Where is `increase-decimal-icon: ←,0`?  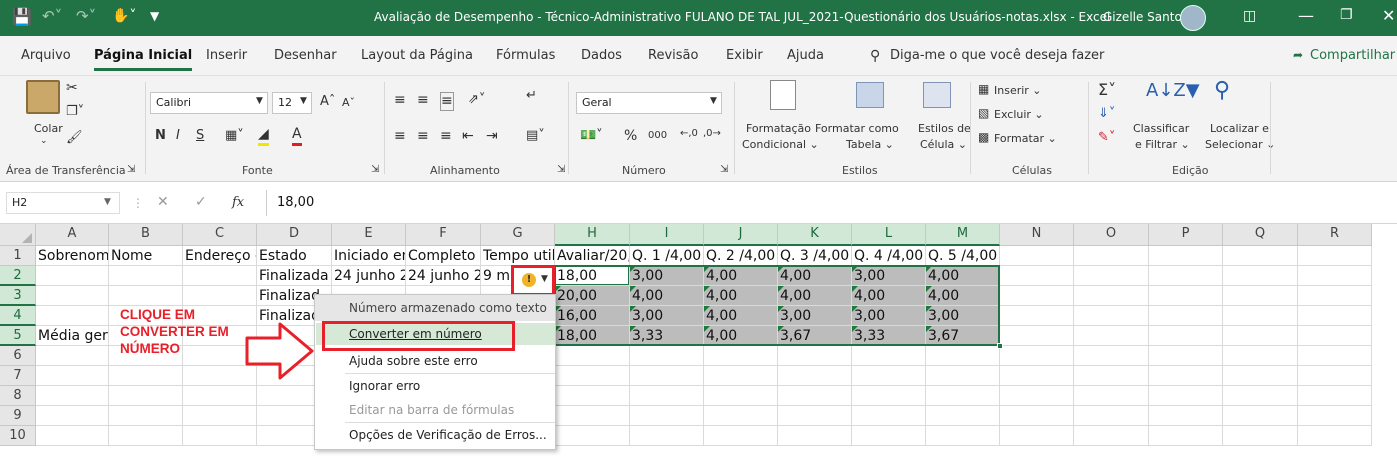
increase-decimal-icon: ←,0 is located at coordinates (689, 134).